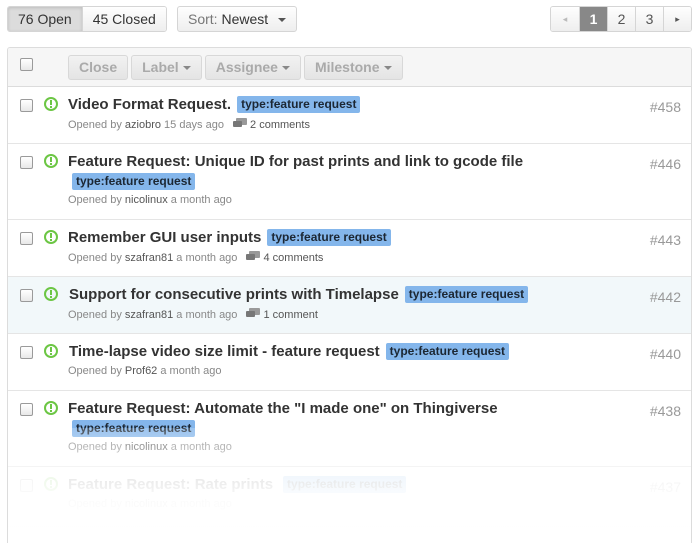  I want to click on closed-issues-button: 45 Closed, so click(123, 19).